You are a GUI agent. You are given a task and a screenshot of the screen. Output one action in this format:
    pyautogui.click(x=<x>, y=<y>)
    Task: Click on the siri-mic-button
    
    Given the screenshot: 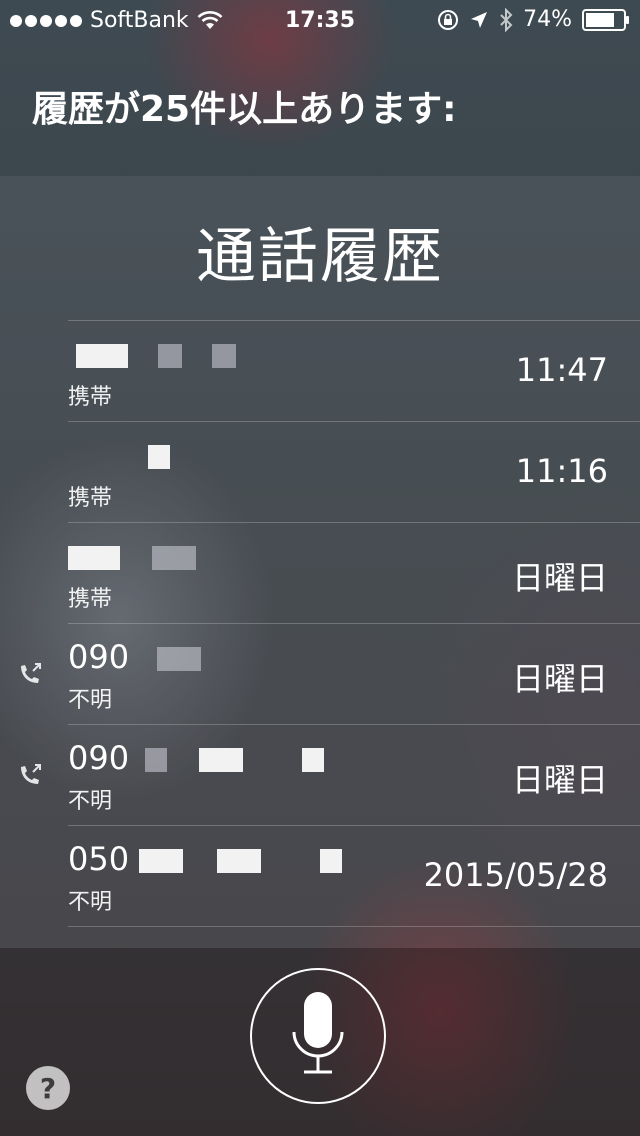 What is the action you would take?
    pyautogui.click(x=318, y=1036)
    